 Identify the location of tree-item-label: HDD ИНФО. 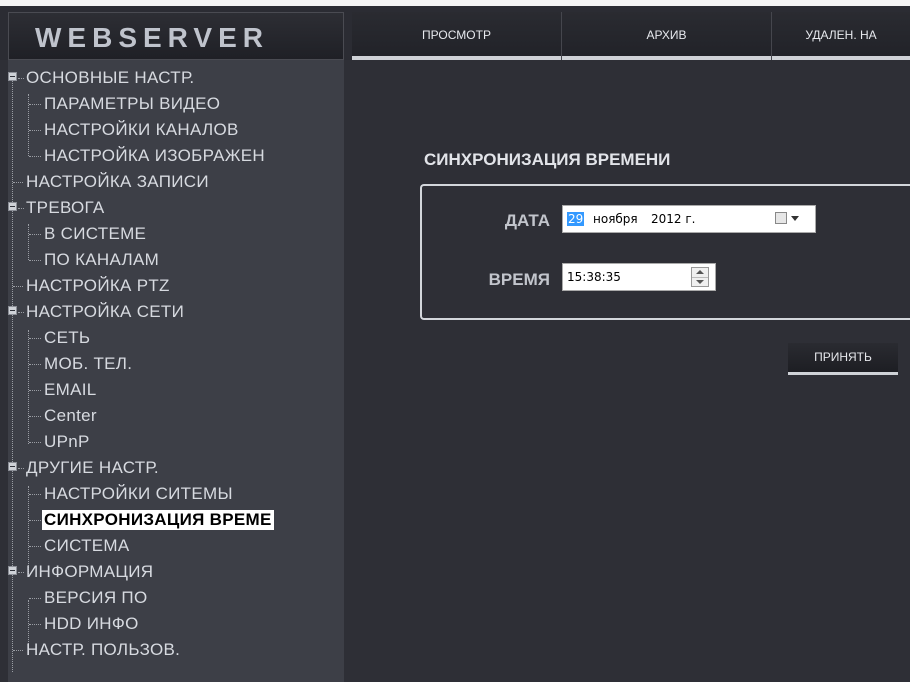
(91, 623).